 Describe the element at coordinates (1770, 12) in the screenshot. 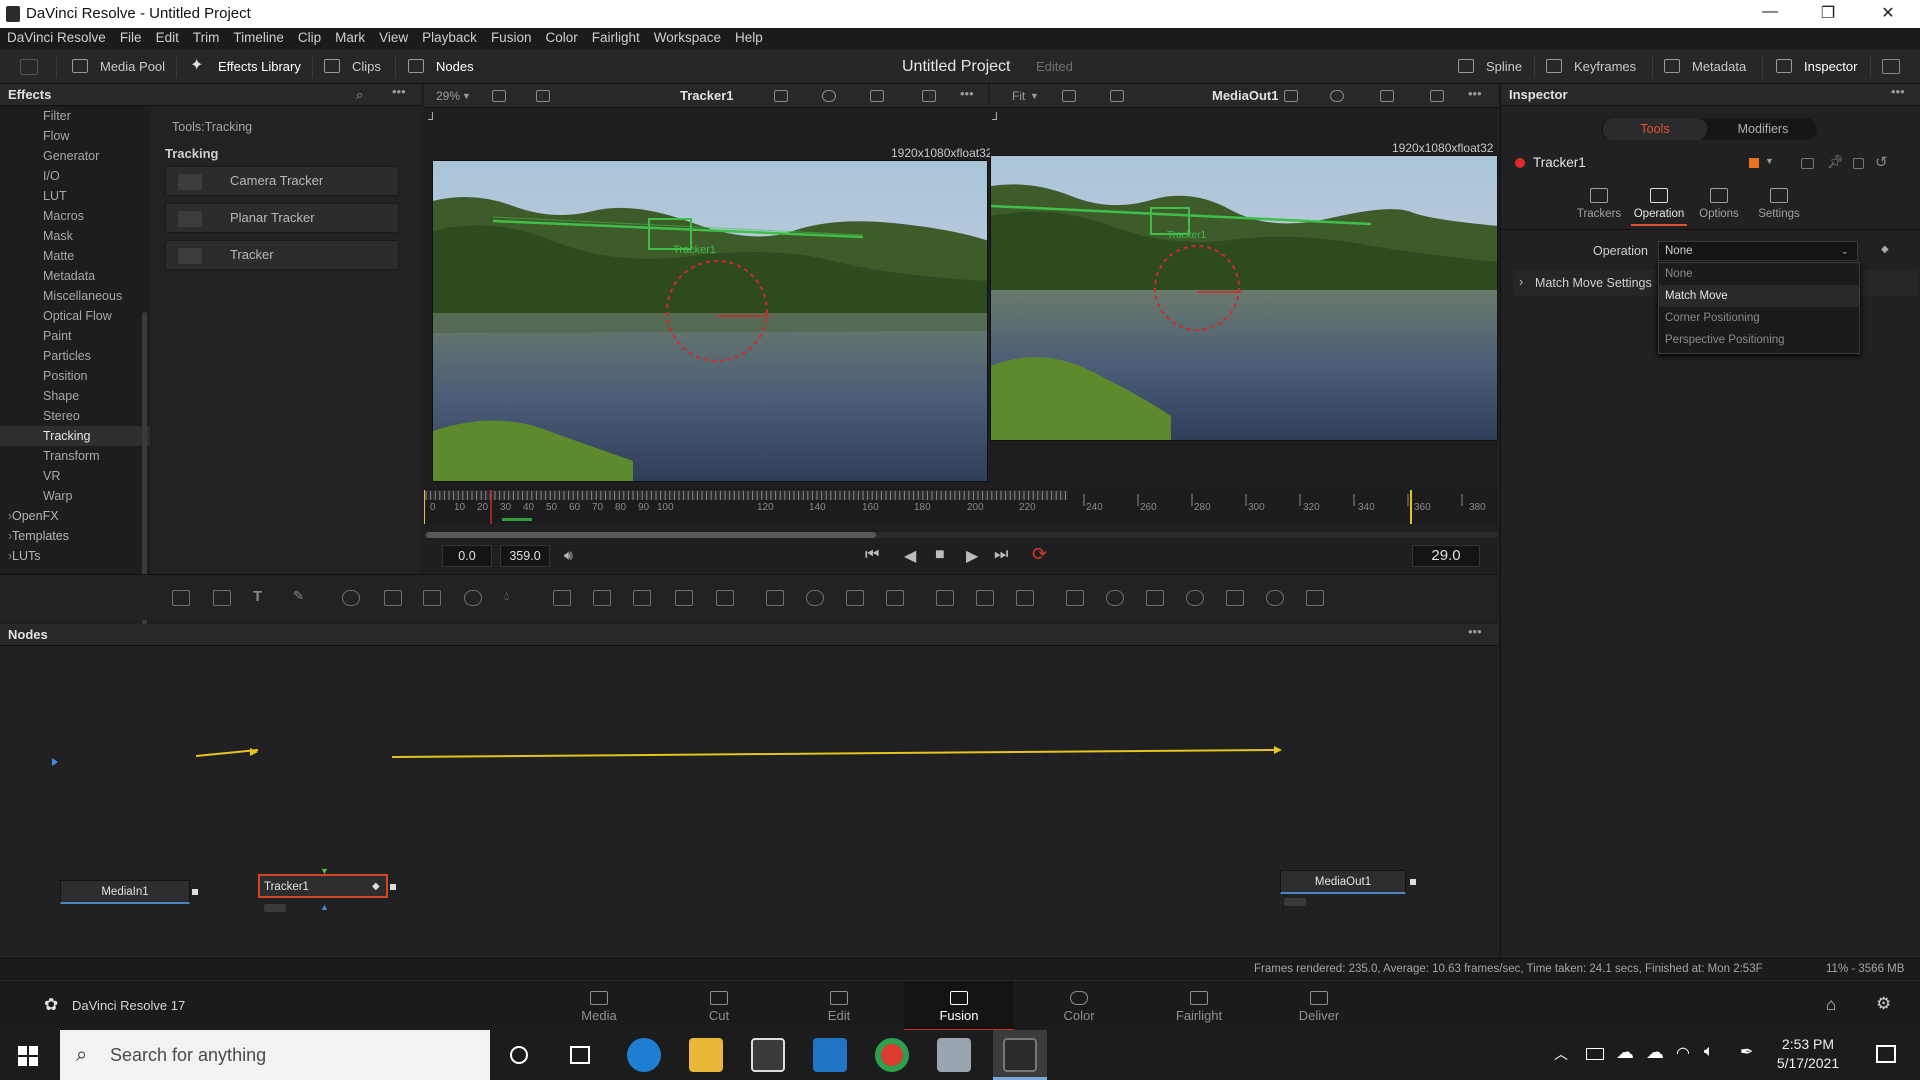

I see `minimize-icon: —` at that location.